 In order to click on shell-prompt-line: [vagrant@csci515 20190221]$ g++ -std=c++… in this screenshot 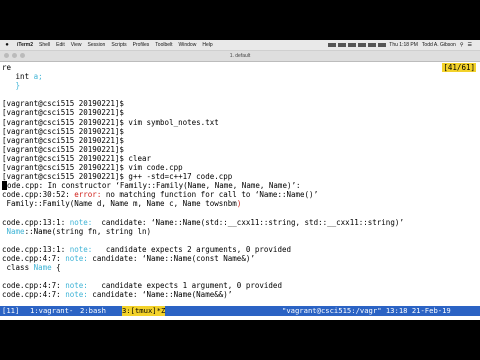, I will do `click(240, 176)`.